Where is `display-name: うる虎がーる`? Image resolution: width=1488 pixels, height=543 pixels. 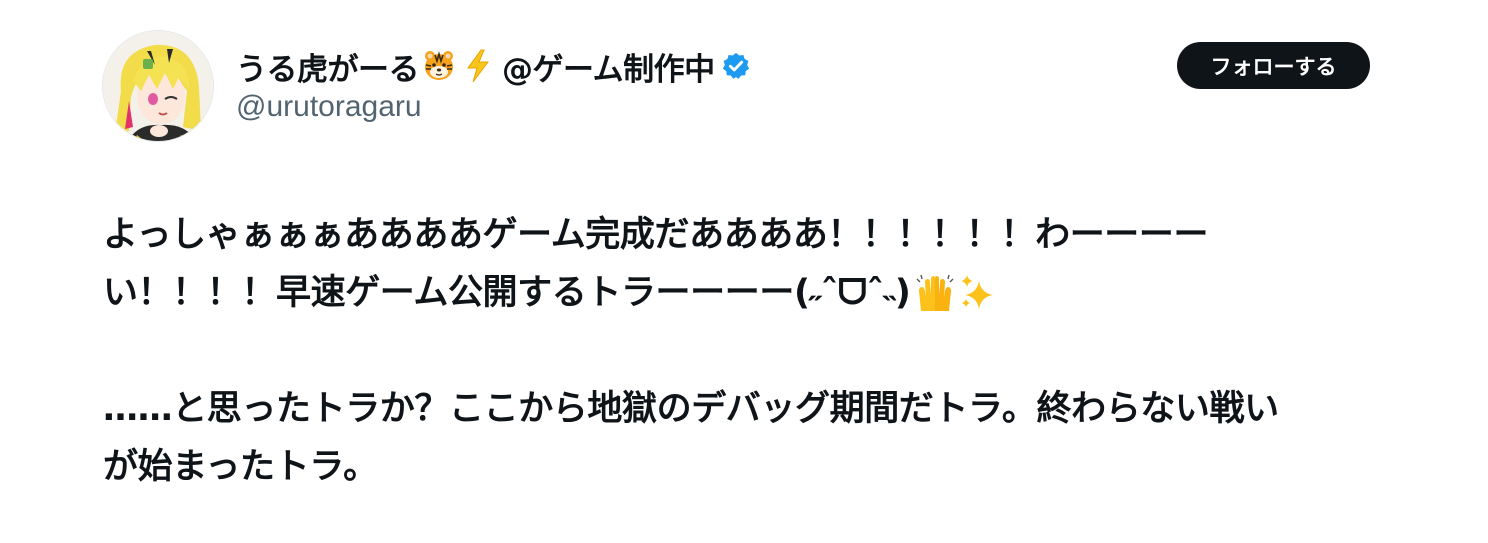
display-name: うる虎がーる is located at coordinates (328, 66).